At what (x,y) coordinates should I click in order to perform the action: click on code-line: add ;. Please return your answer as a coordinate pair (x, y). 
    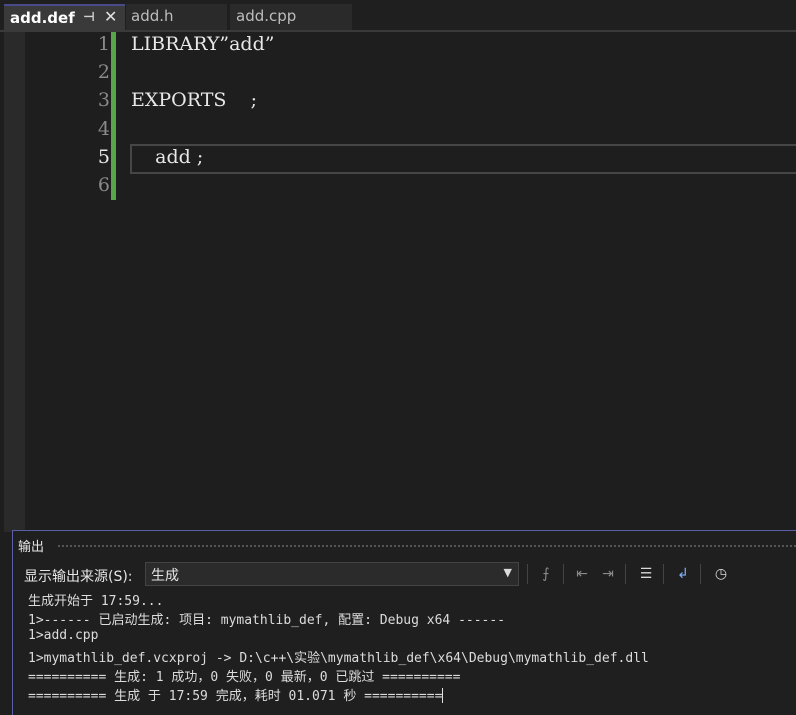
    Looking at the image, I should click on (167, 157).